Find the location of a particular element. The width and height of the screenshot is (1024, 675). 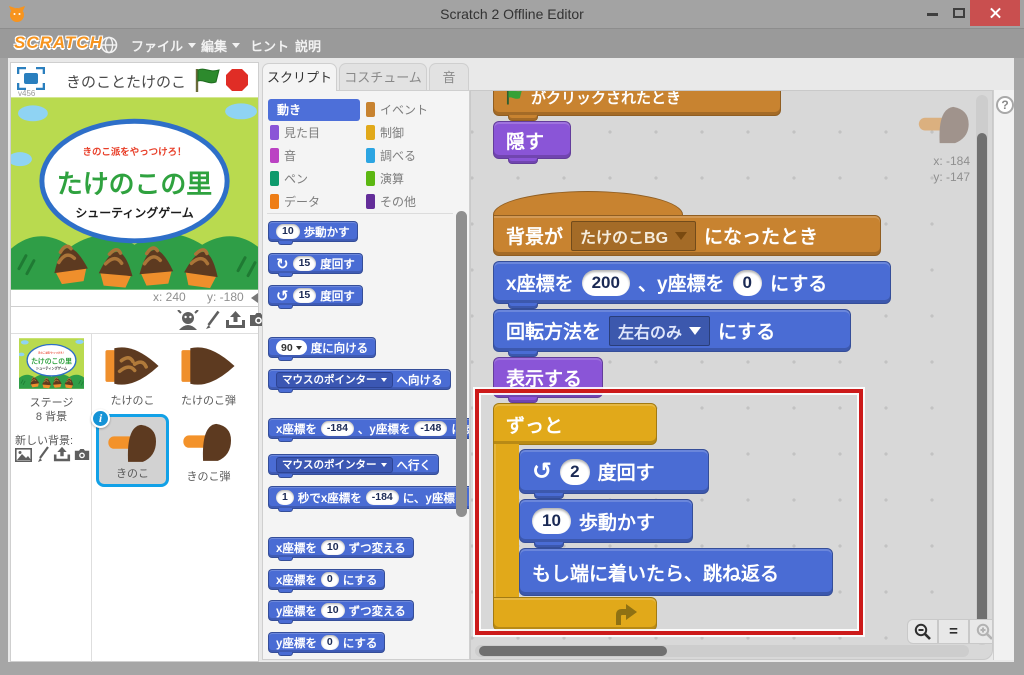

menu-edit: 編集 is located at coordinates (221, 45).